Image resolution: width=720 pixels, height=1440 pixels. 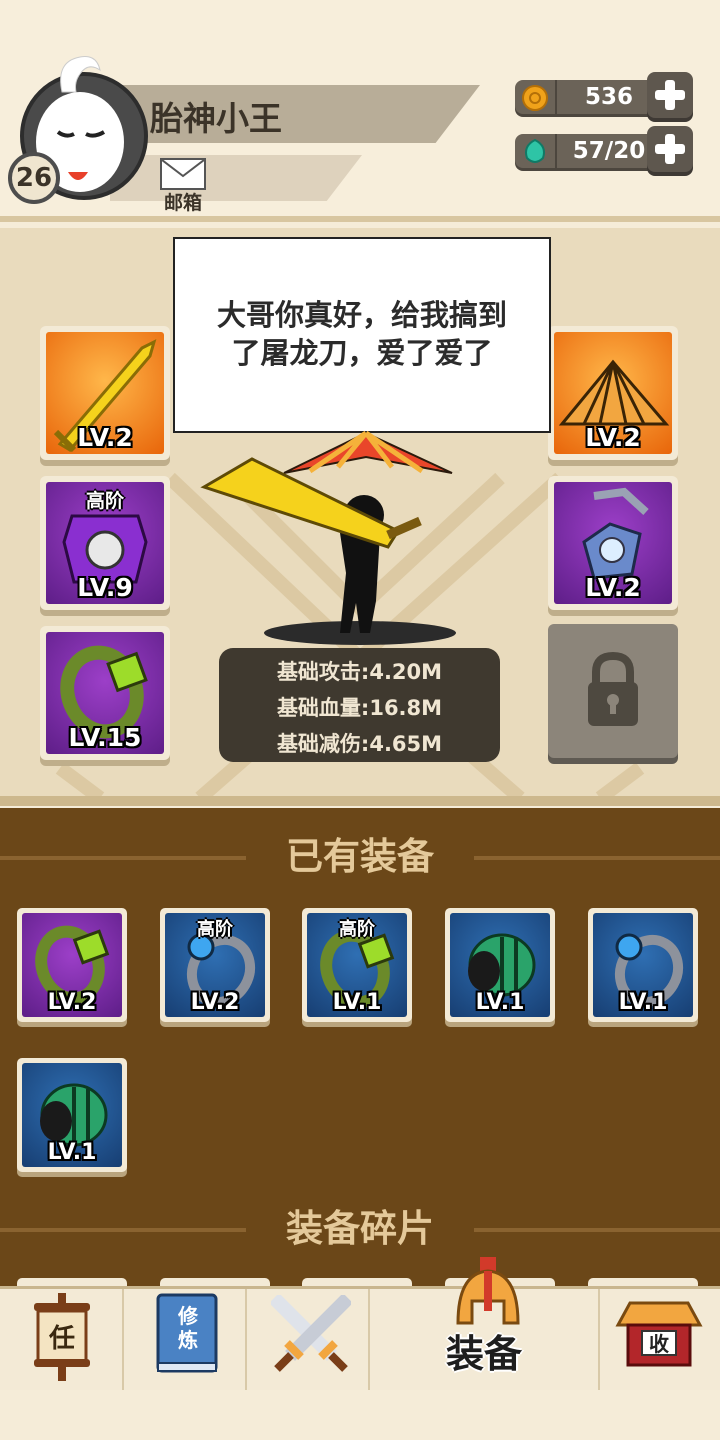 What do you see at coordinates (183, 174) in the screenshot?
I see `envelope-icon` at bounding box center [183, 174].